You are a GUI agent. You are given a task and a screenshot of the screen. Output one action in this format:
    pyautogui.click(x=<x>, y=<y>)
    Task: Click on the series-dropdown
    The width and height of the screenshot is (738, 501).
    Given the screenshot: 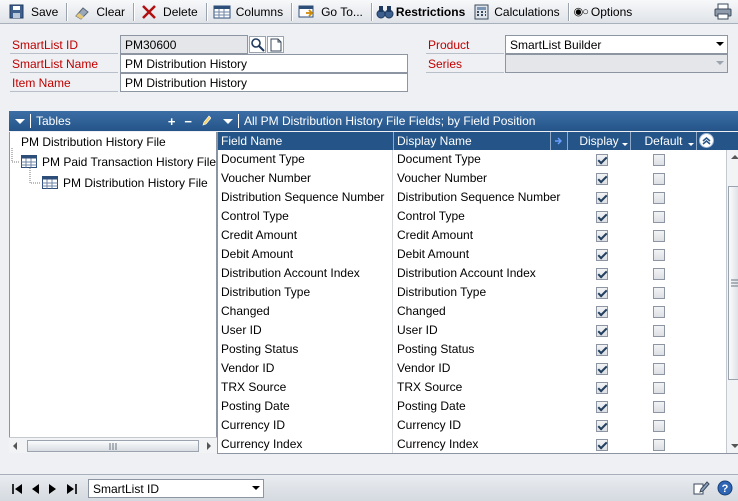 What is the action you would take?
    pyautogui.click(x=616, y=63)
    